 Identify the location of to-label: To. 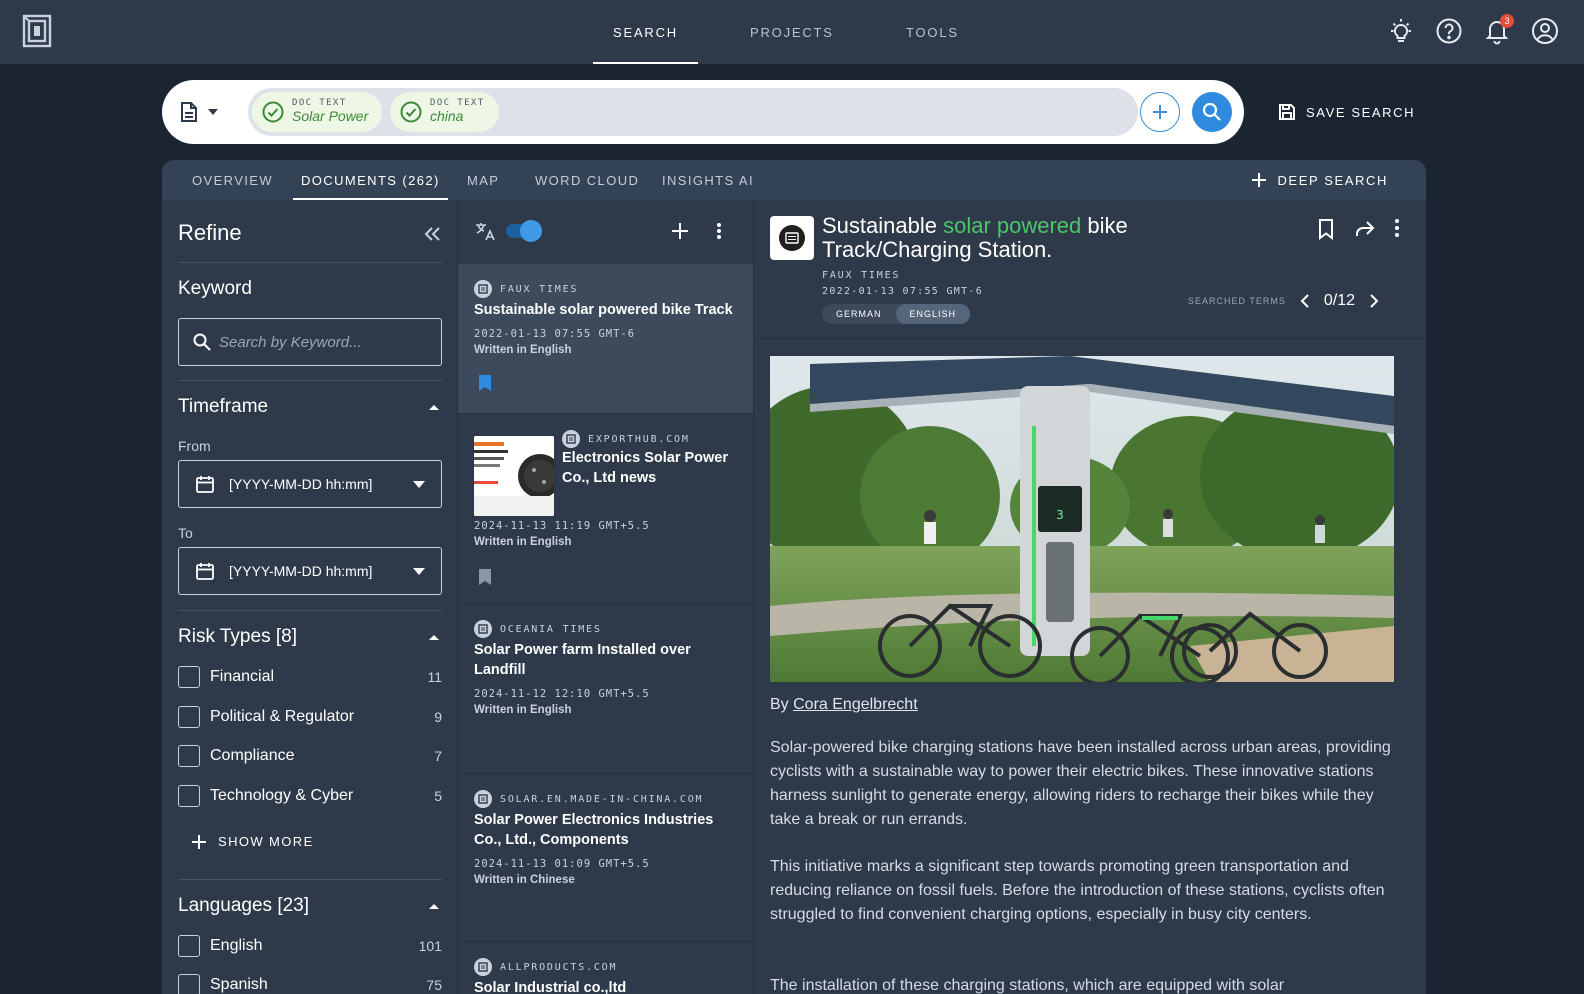
(185, 533).